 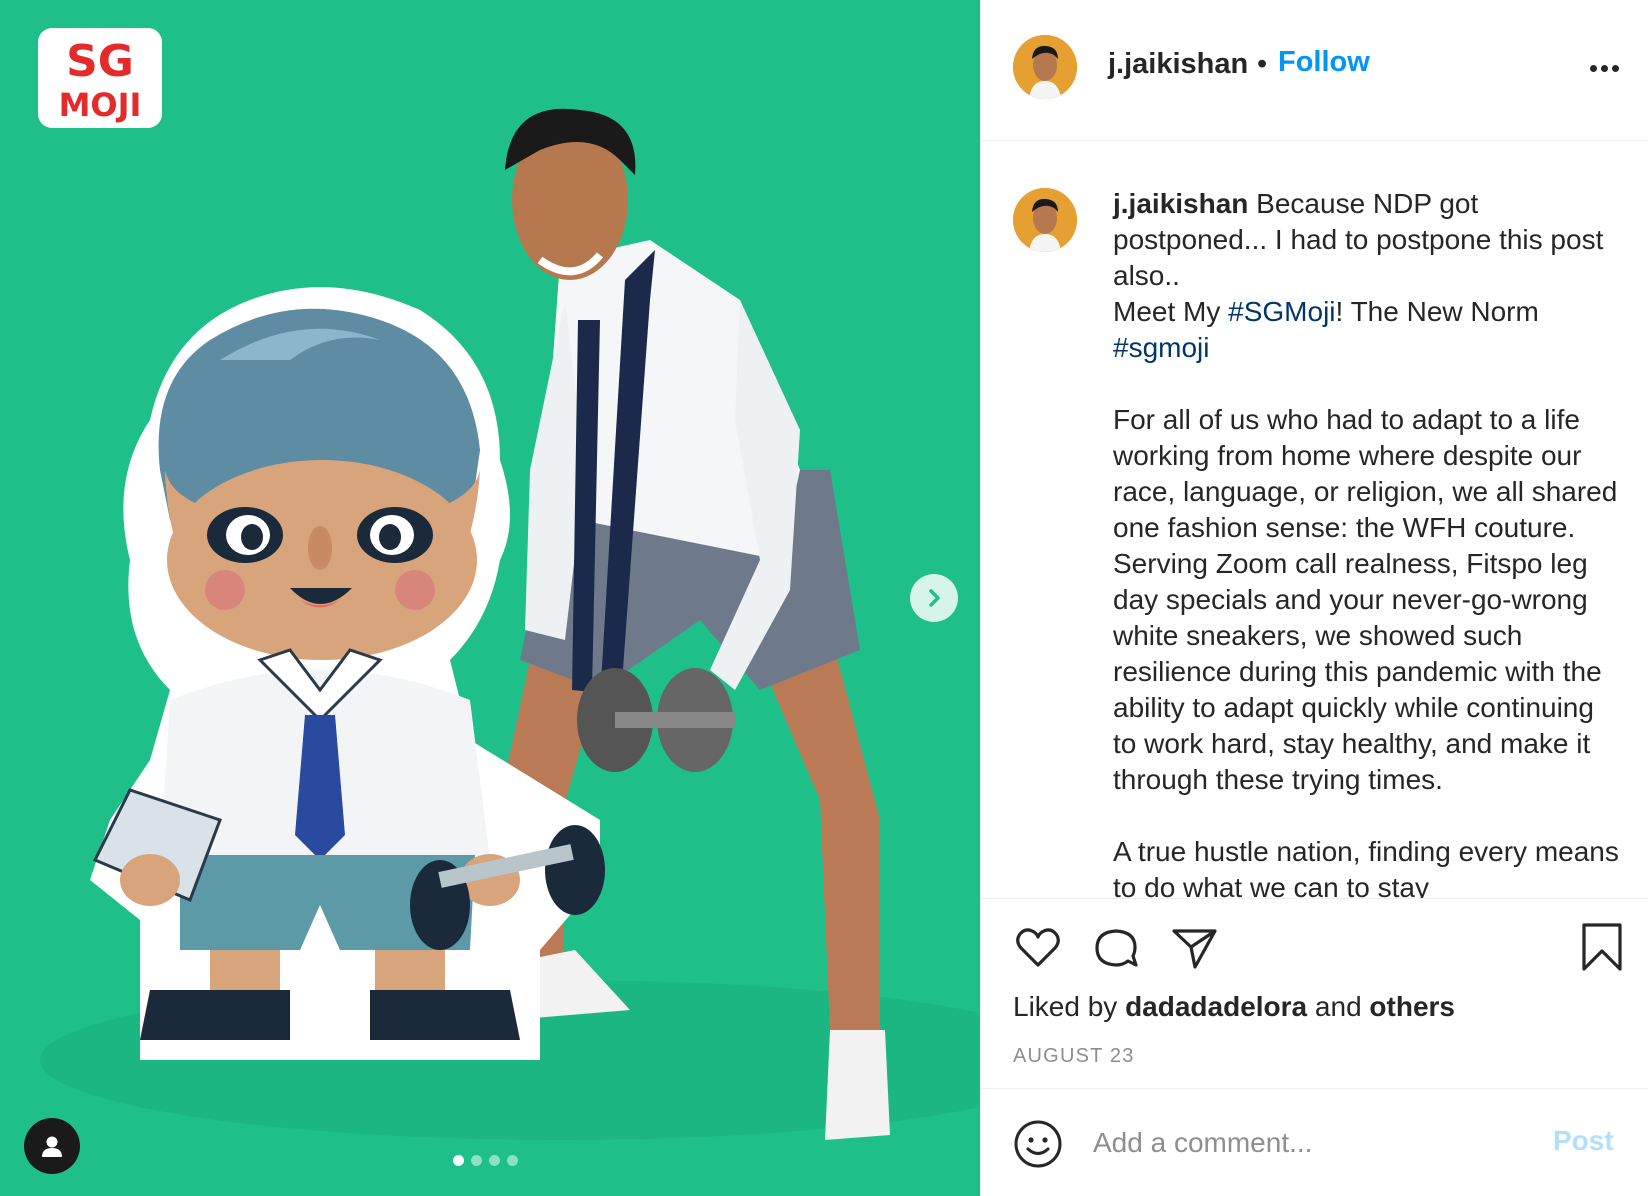 I want to click on comment-bar: Post, so click(x=1314, y=1142).